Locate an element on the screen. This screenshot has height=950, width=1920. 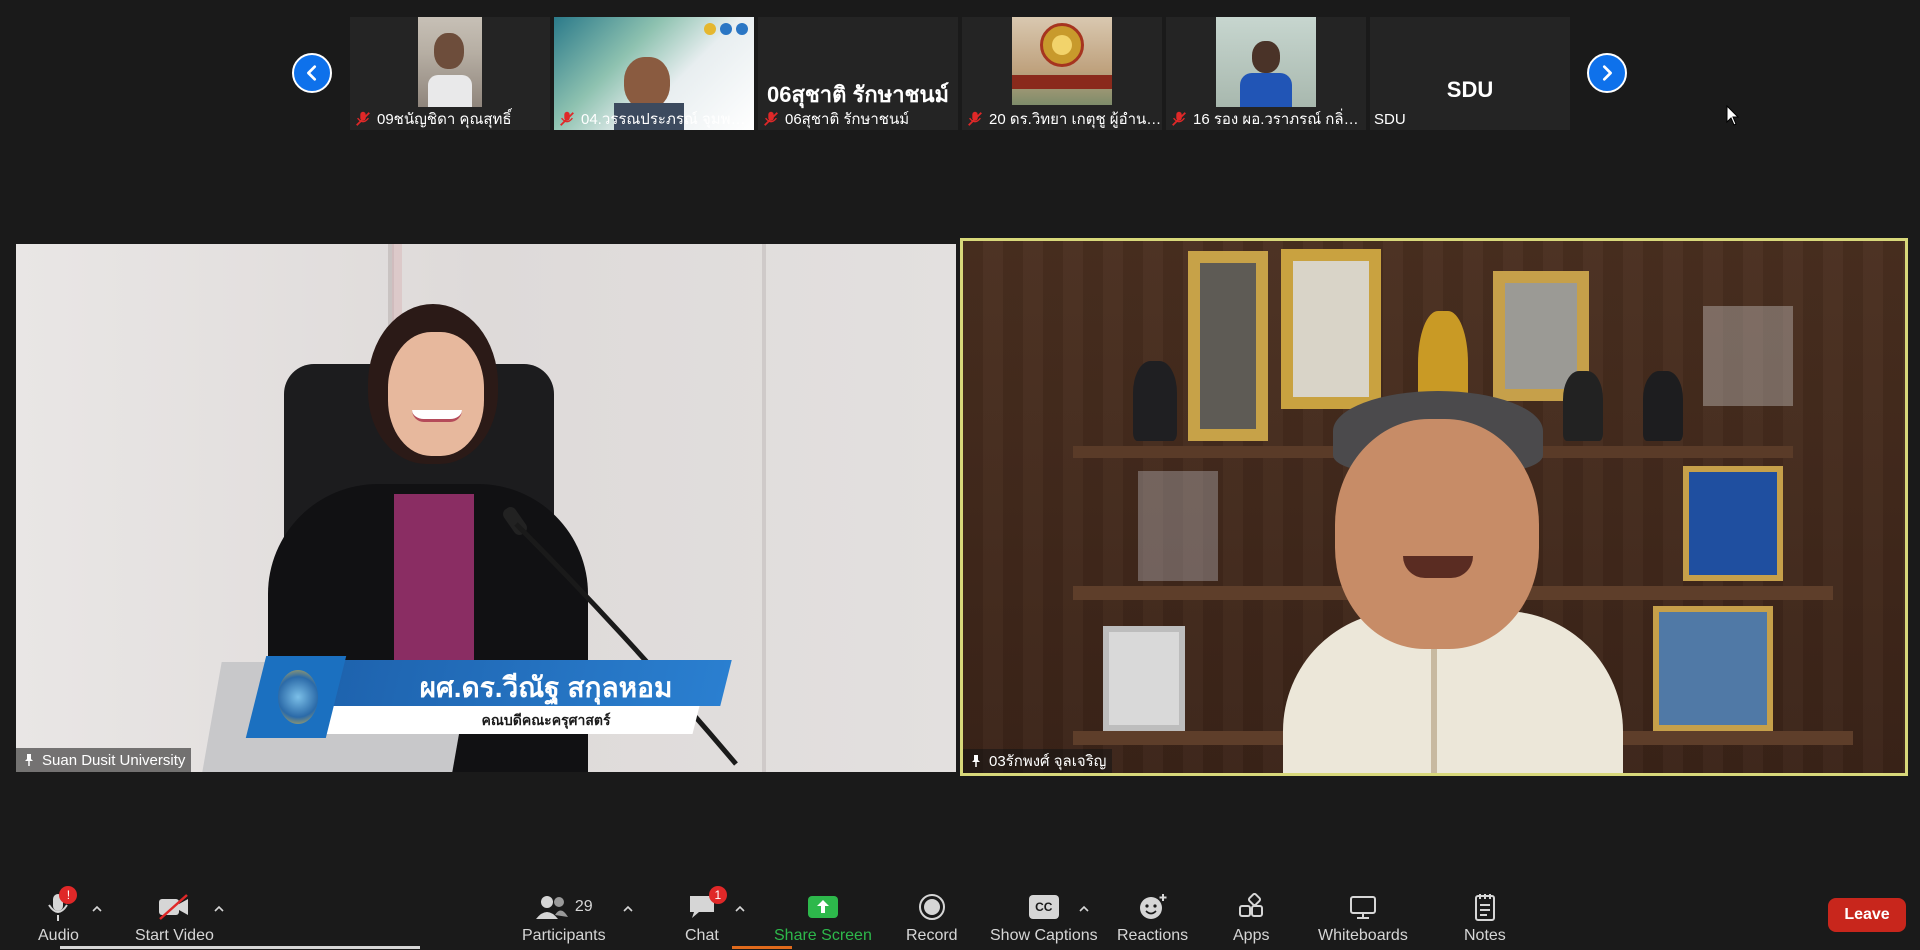
captions-icon-text: CC is located at coordinates (1044, 907).